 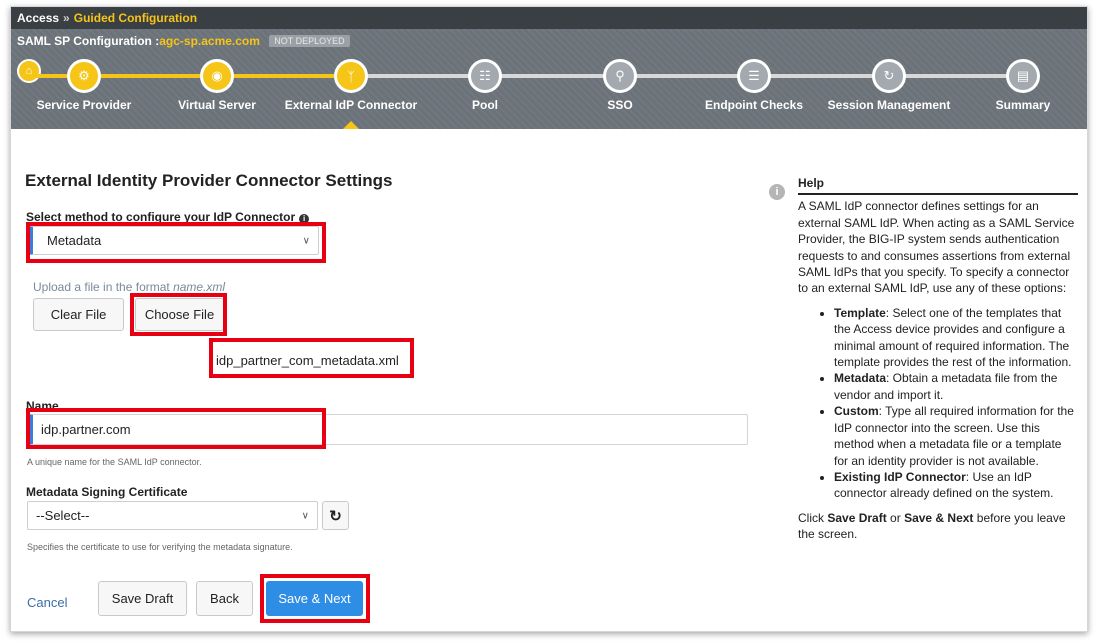 I want to click on step-service-provider: ⚙ Service Provider, so click(x=84, y=85).